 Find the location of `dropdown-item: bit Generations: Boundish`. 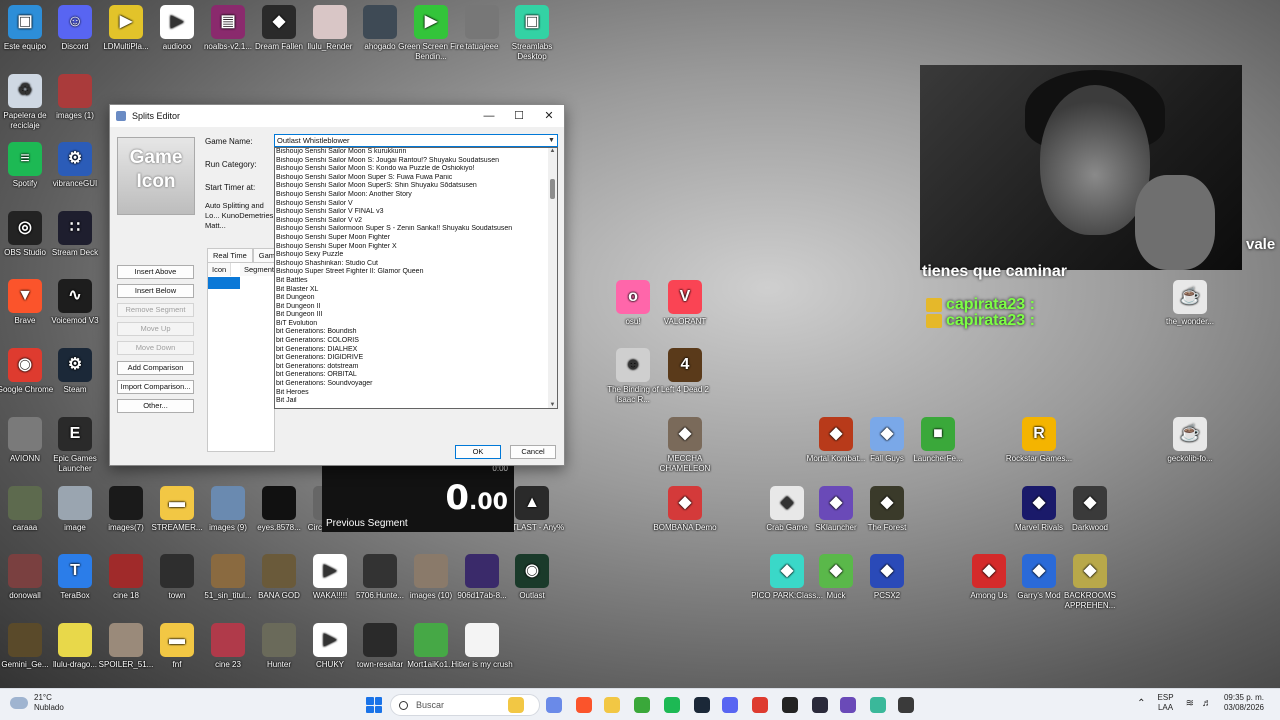

dropdown-item: bit Generations: Boundish is located at coordinates (416, 332).